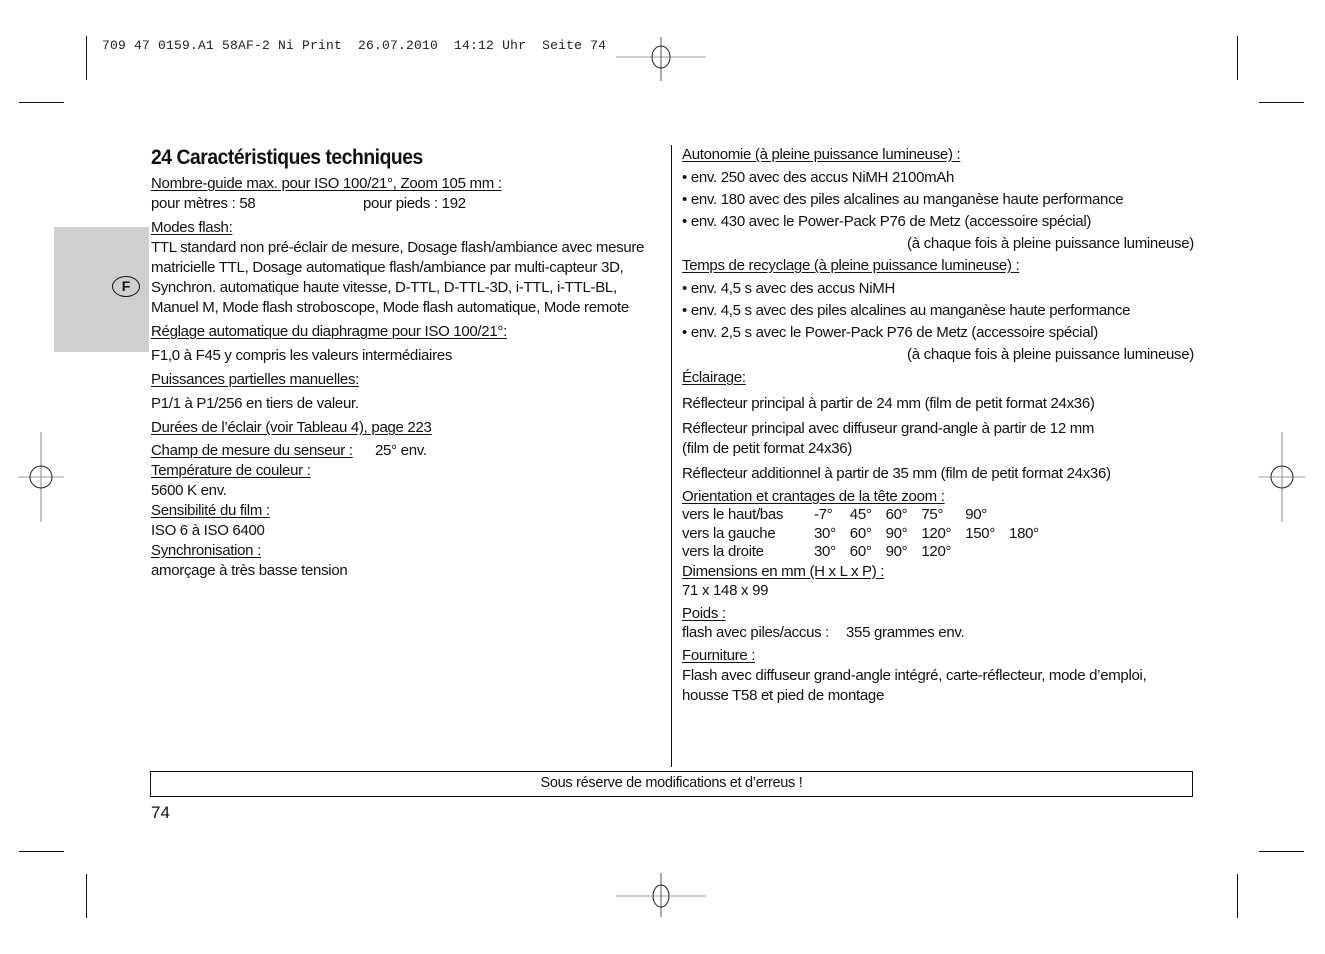  Describe the element at coordinates (719, 655) in the screenshot. I see `supply-label: Fourniture :` at that location.